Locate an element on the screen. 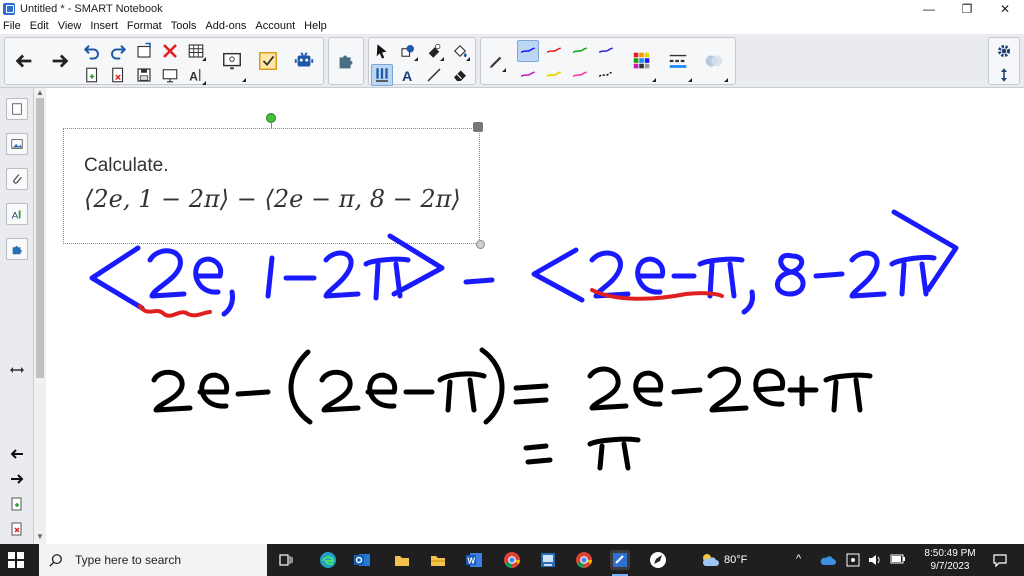 The height and width of the screenshot is (576, 1024). lab-button is located at coordinates (346, 61).